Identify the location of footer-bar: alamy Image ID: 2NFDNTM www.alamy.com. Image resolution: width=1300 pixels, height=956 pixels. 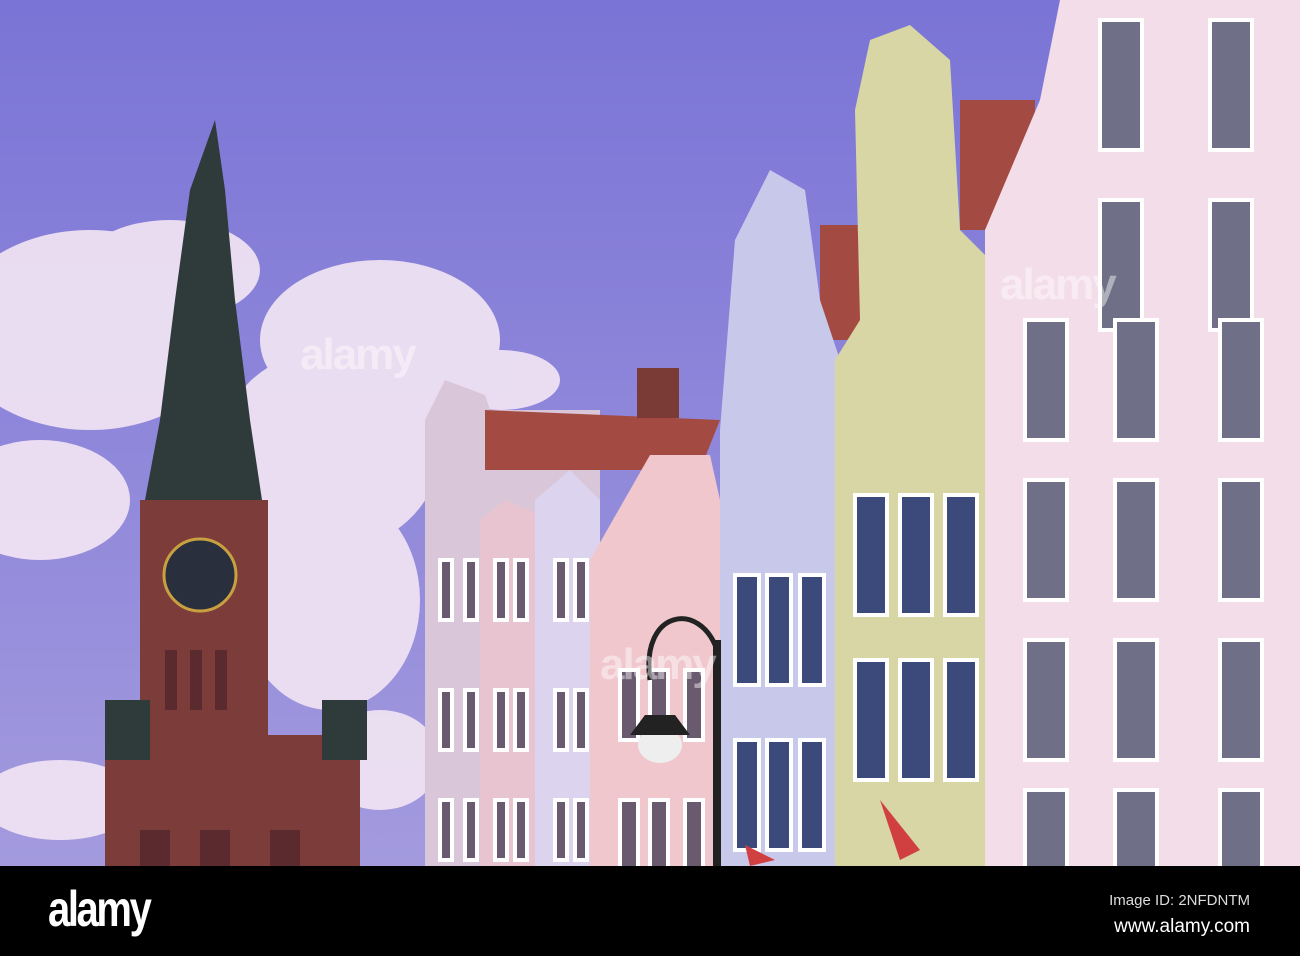
(650, 911).